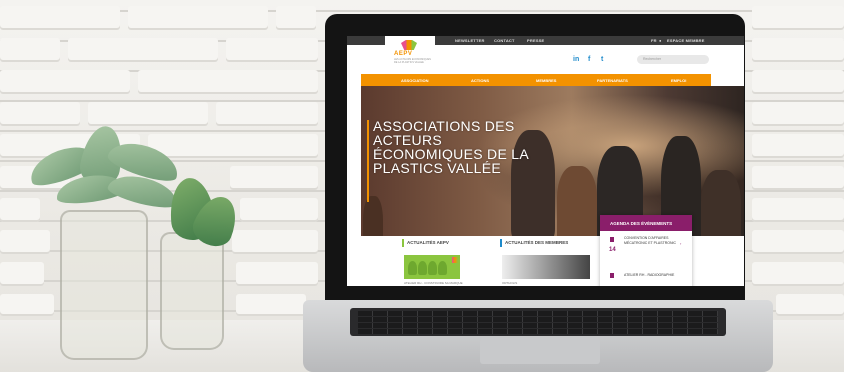  I want to click on linkedin-icon: in, so click(576, 59).